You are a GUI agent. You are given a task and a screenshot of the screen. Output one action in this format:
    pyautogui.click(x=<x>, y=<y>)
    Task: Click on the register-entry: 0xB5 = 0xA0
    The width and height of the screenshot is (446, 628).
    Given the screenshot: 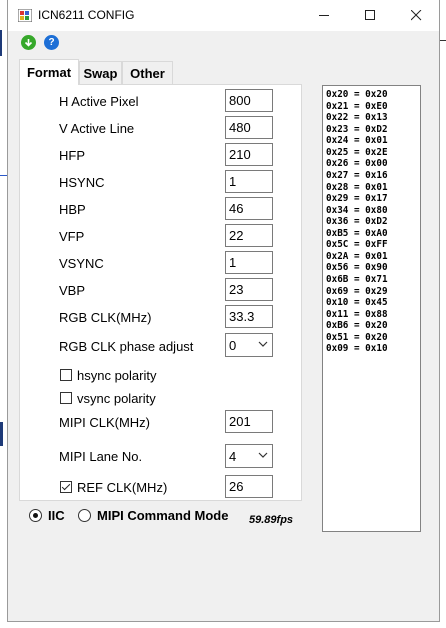 What is the action you would take?
    pyautogui.click(x=357, y=233)
    